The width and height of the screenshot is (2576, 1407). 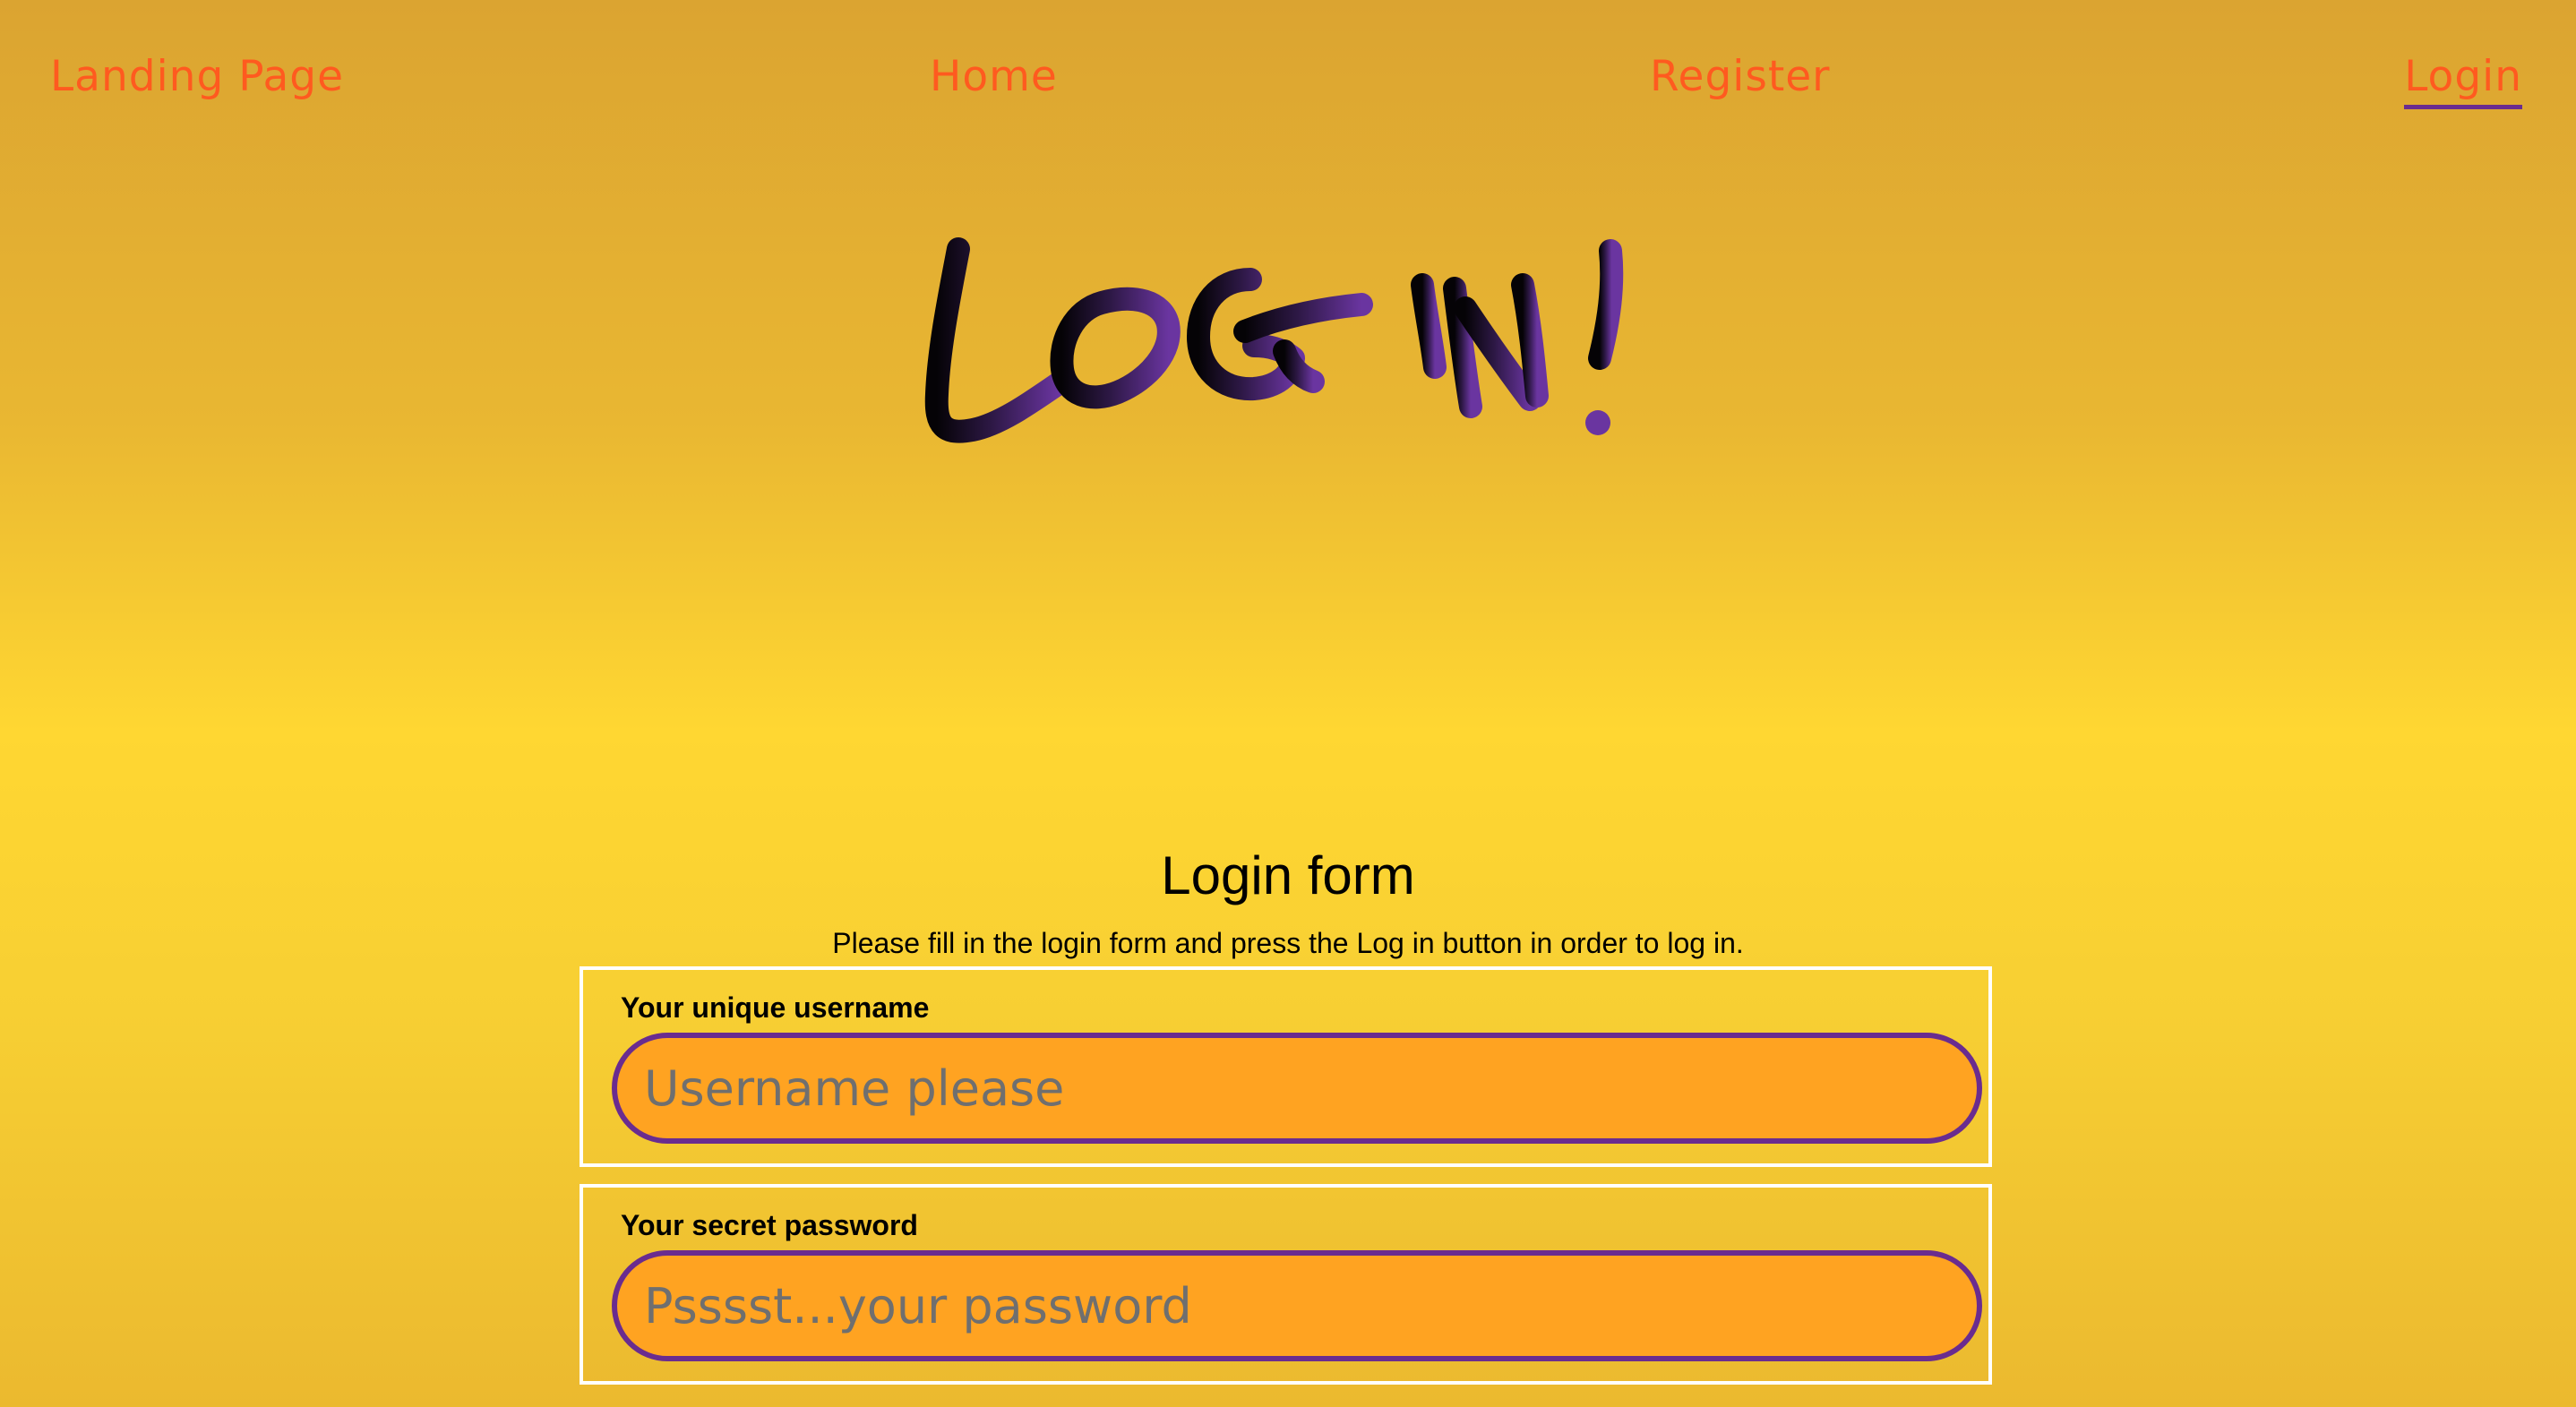 I want to click on nav-home-link: Home, so click(x=994, y=77).